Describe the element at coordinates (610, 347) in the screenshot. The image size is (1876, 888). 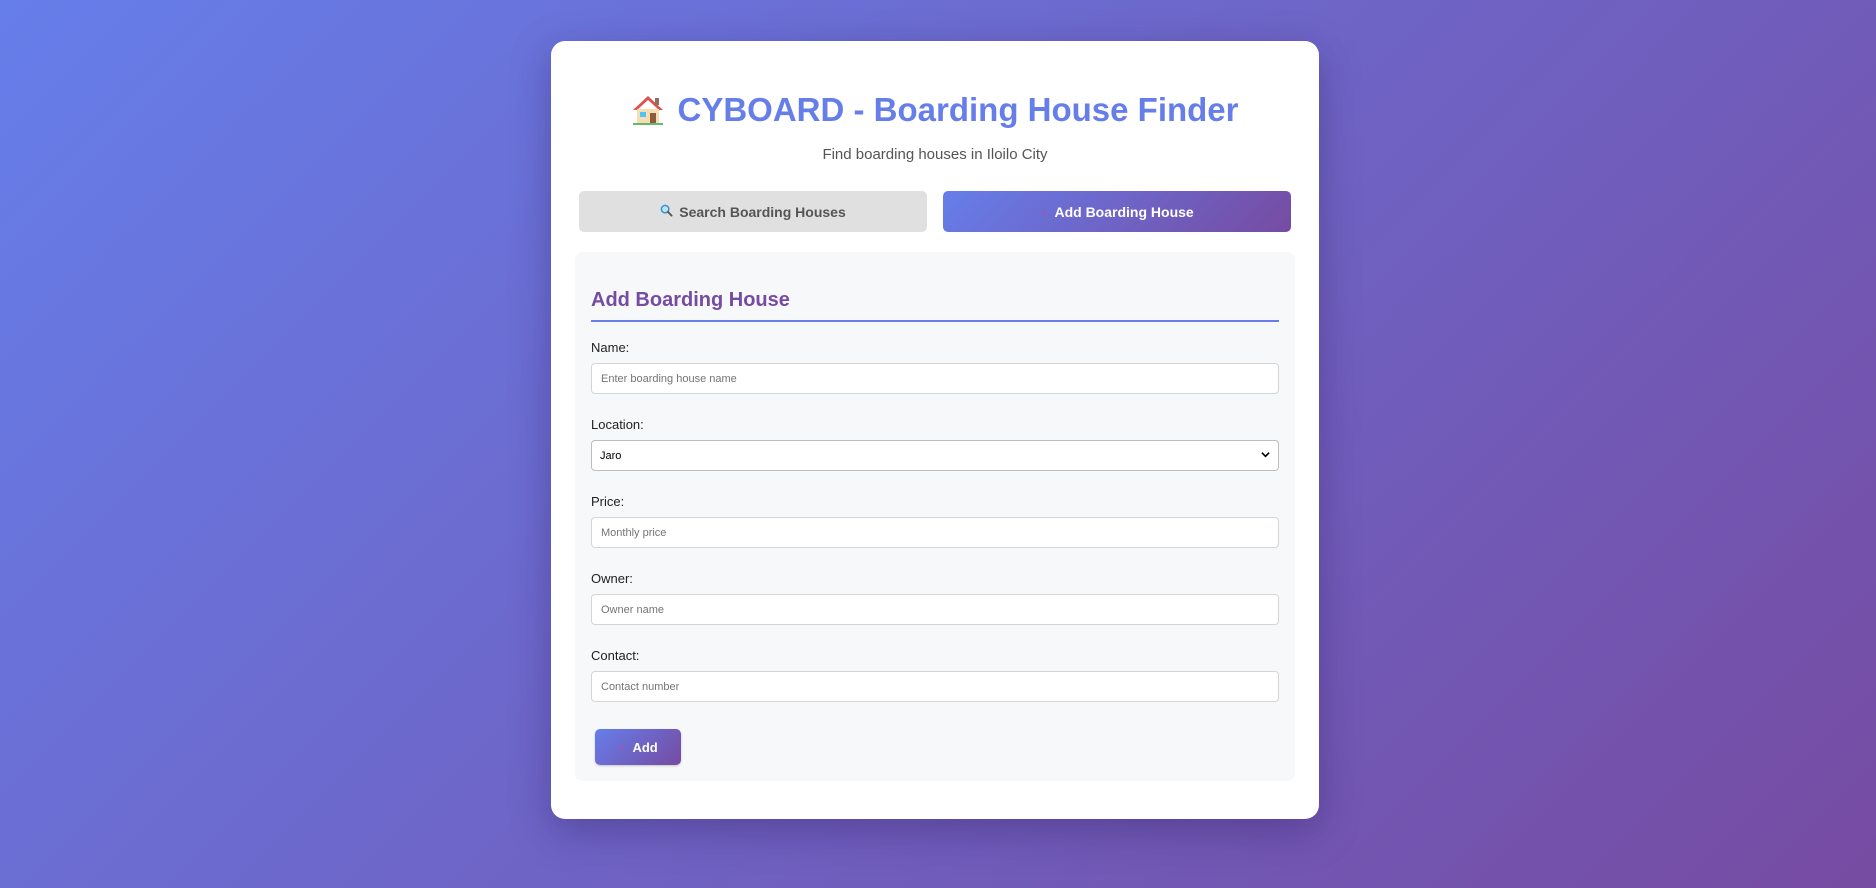
I see `name-label: Name:` at that location.